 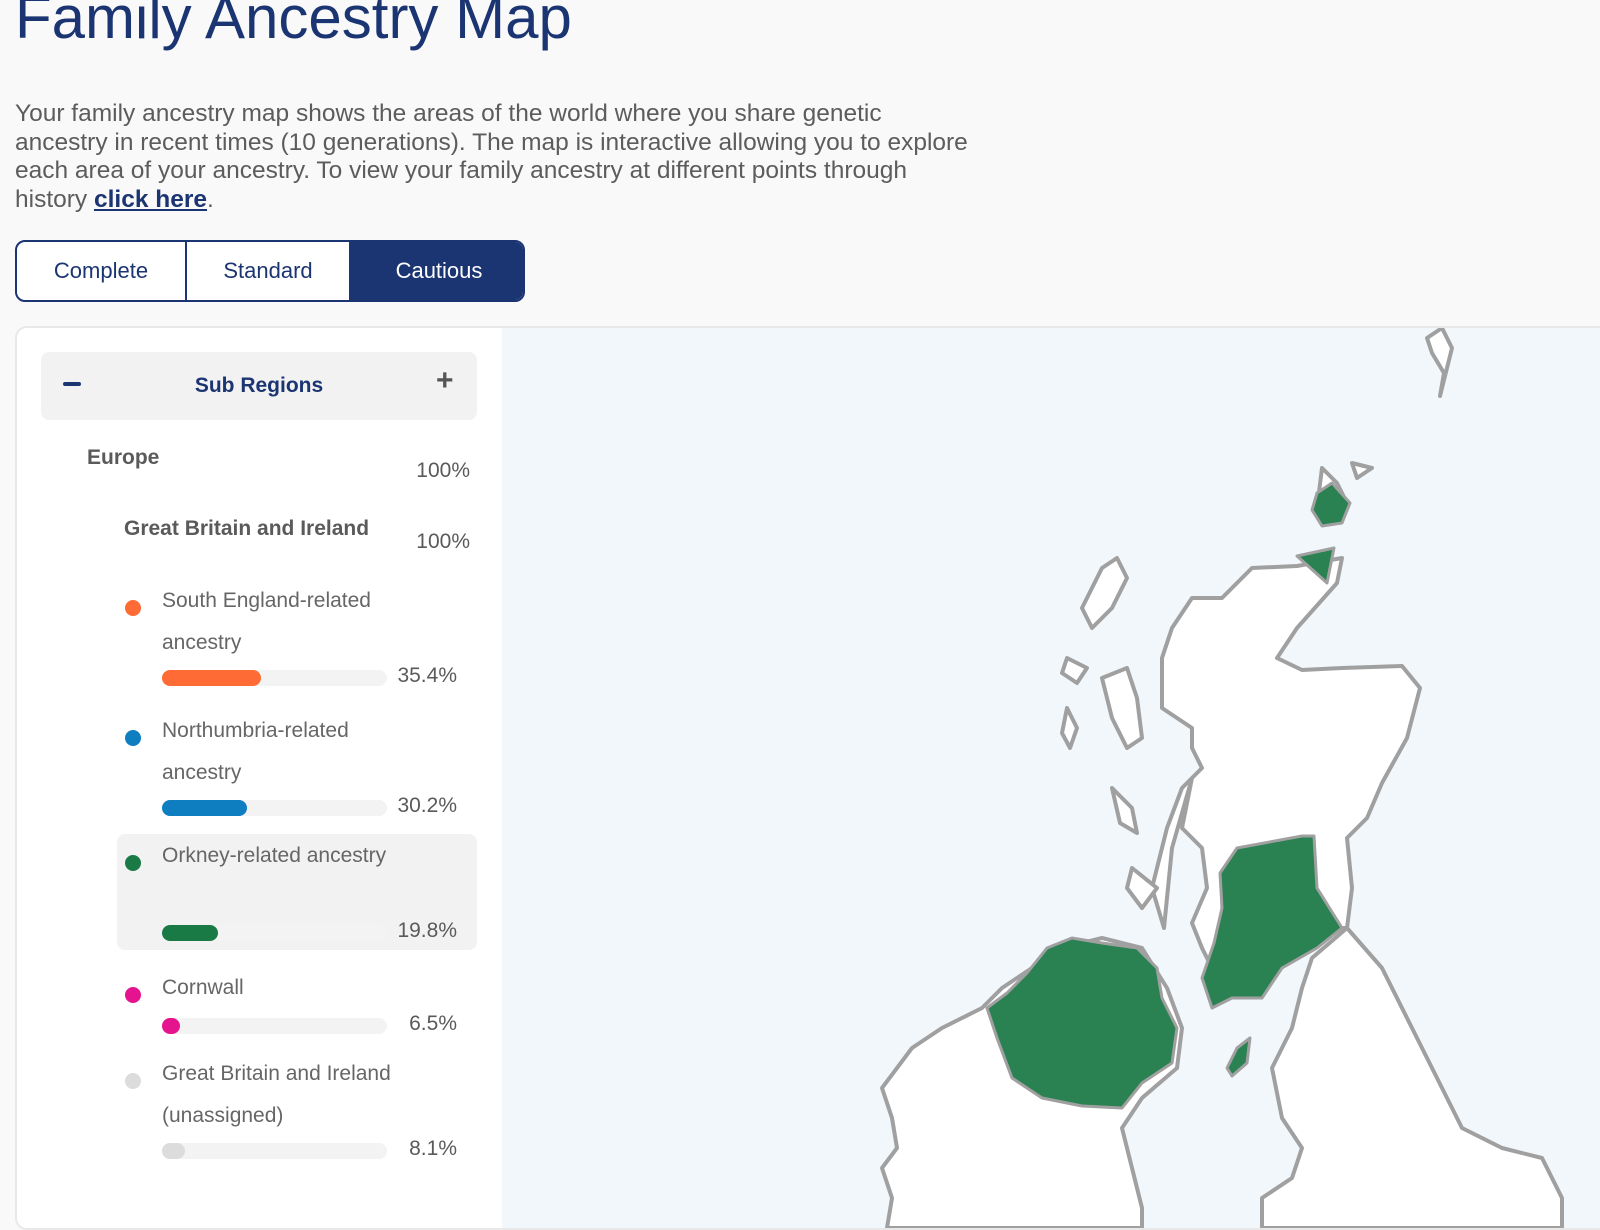 What do you see at coordinates (433, 1148) in the screenshot?
I see `subregion-item-percent: 8.1%` at bounding box center [433, 1148].